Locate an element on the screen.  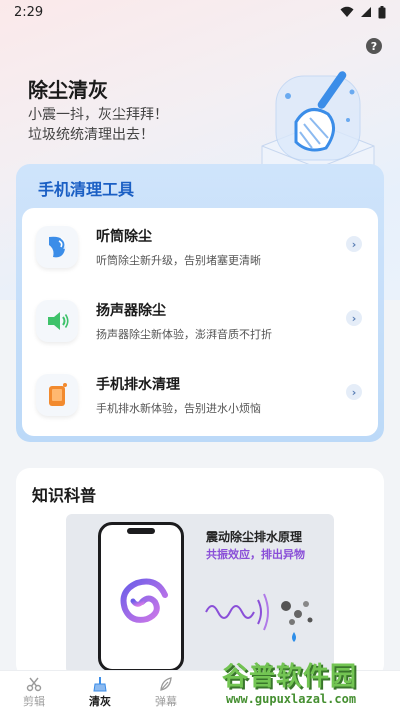
sound-wave-debris-icon is located at coordinates (259, 617).